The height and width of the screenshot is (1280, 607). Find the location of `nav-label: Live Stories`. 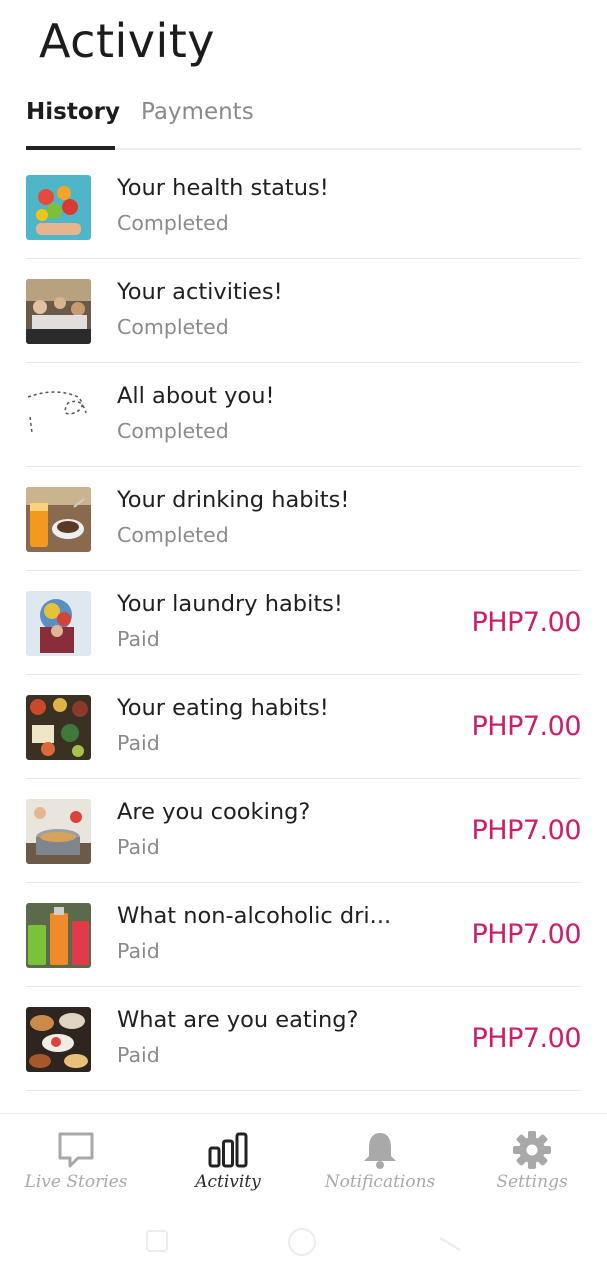

nav-label: Live Stories is located at coordinates (76, 1182).